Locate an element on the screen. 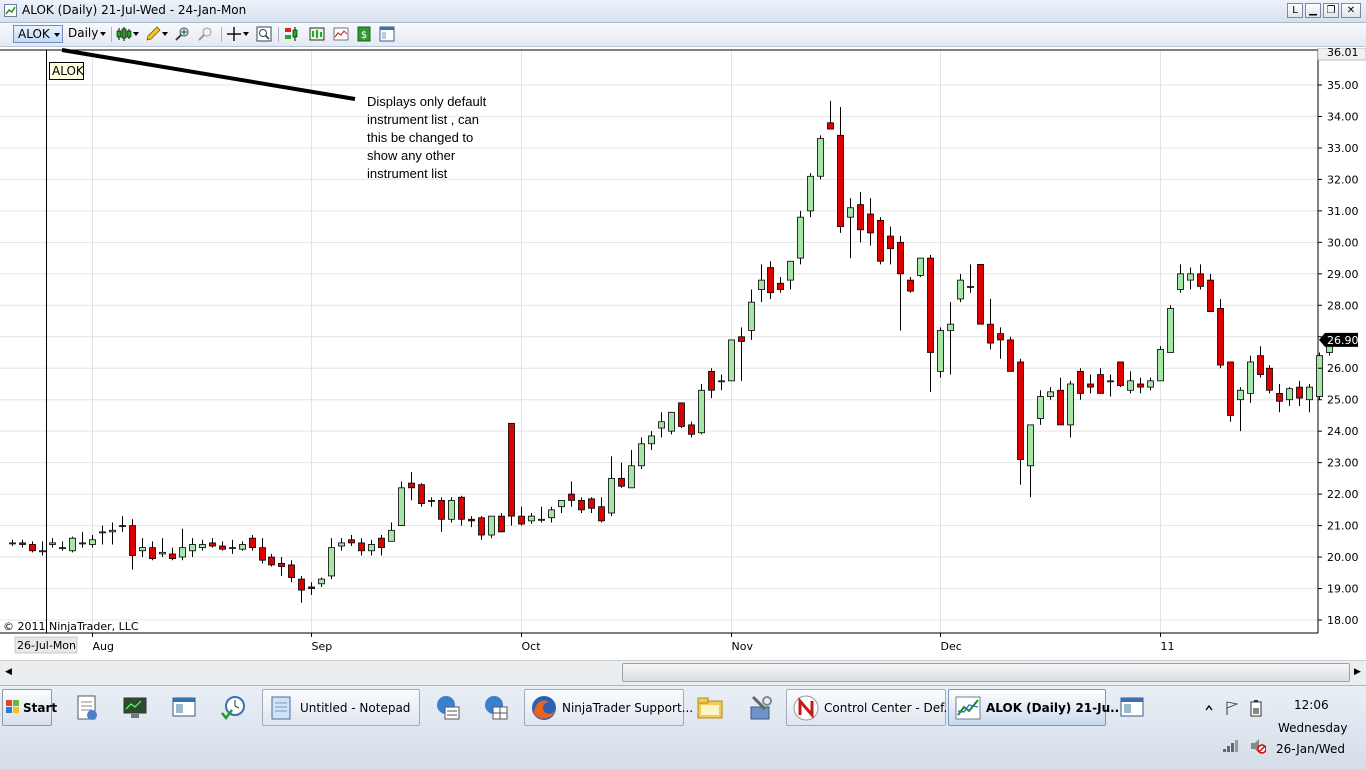 This screenshot has width=1366, height=769. window-icon is located at coordinates (184, 707).